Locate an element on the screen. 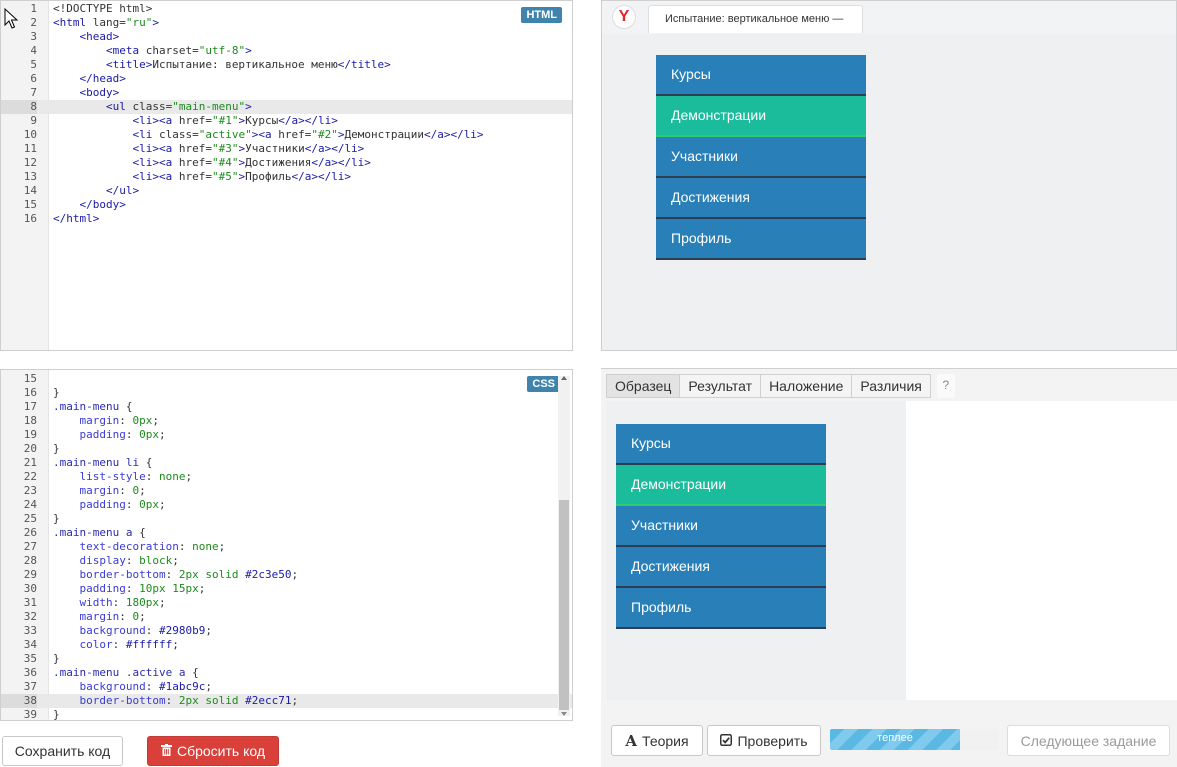  css-code-line: 36 .main-menu .active a { is located at coordinates (286, 673).